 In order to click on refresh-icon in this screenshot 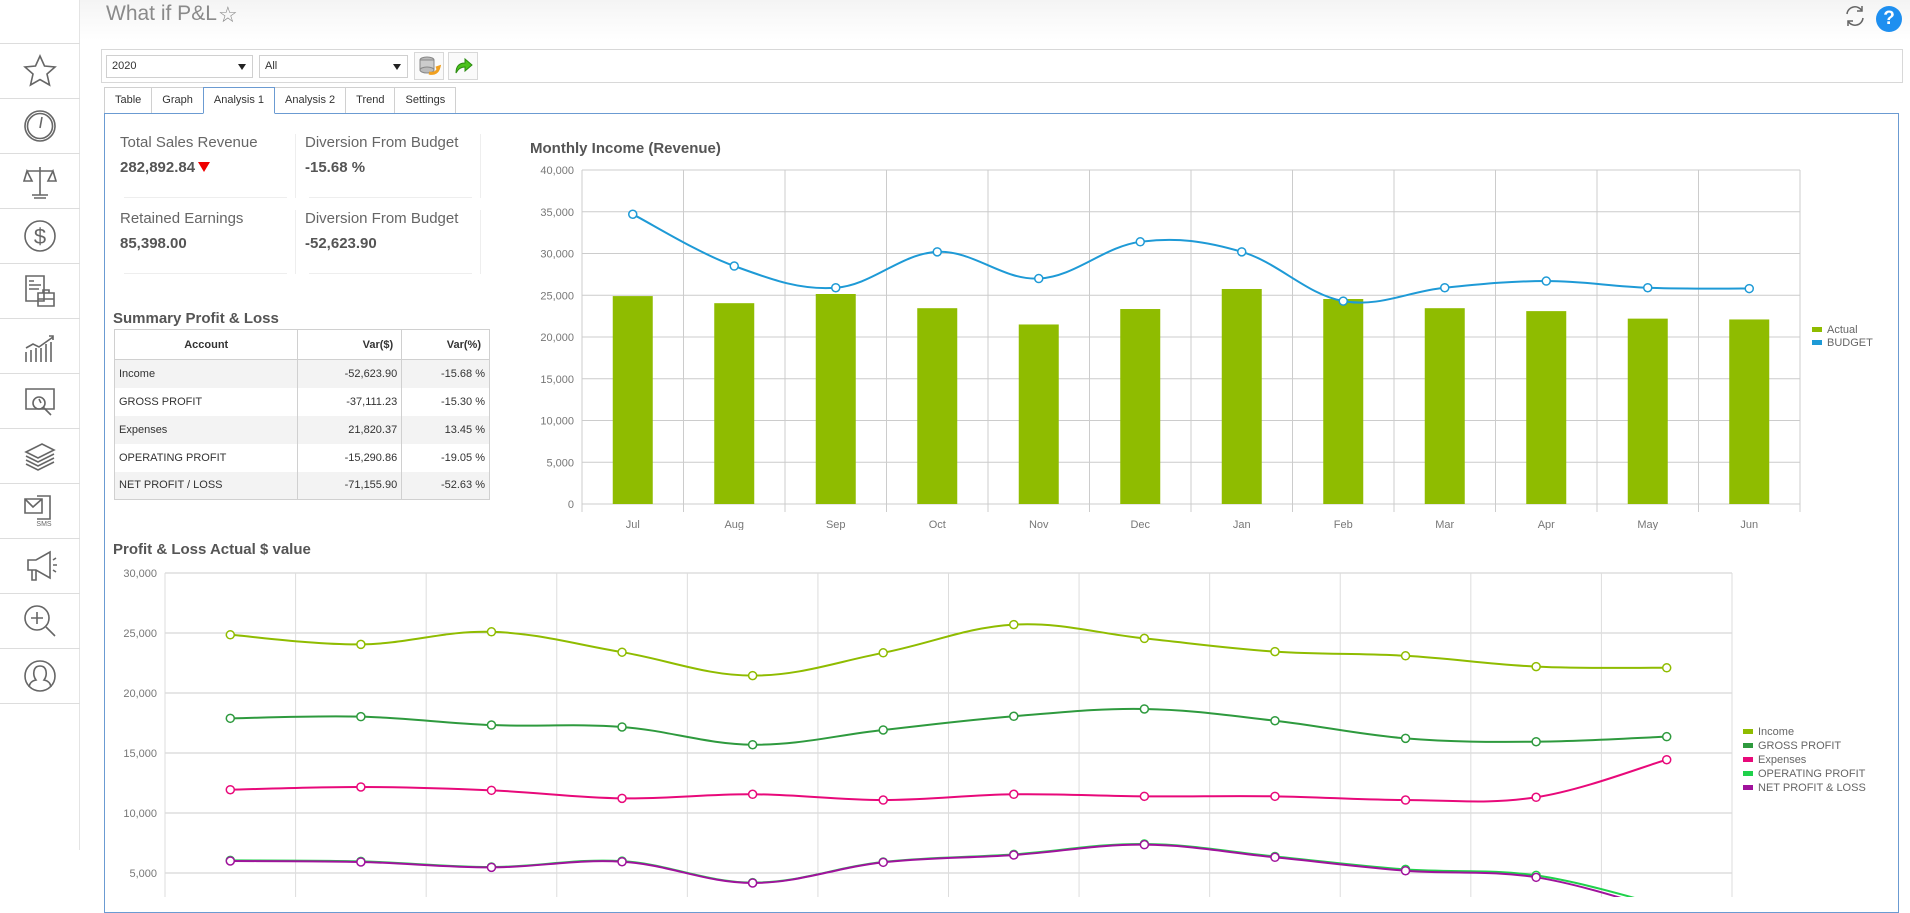, I will do `click(1855, 16)`.